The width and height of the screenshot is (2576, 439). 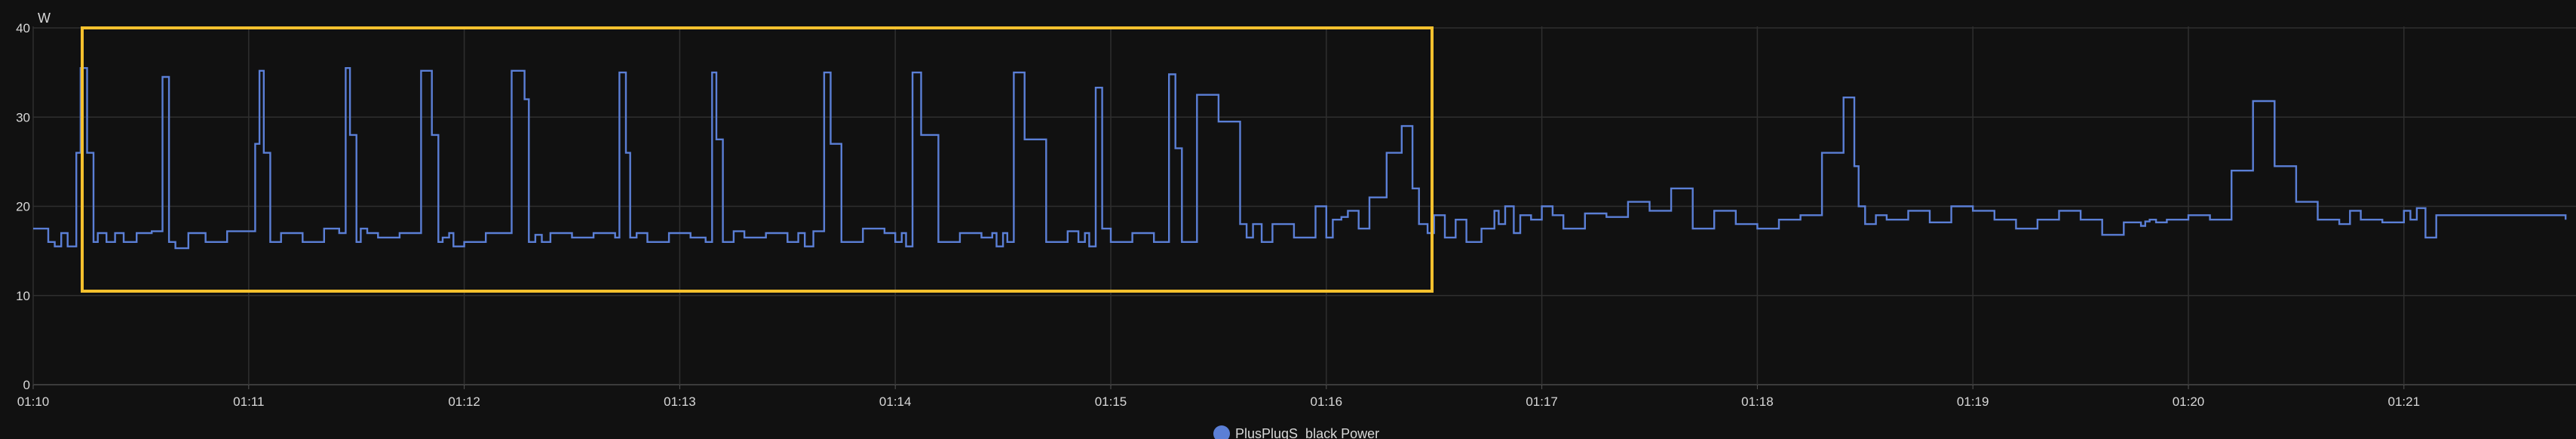 I want to click on legend-label: PlusPlugS_black Power, so click(x=1307, y=432).